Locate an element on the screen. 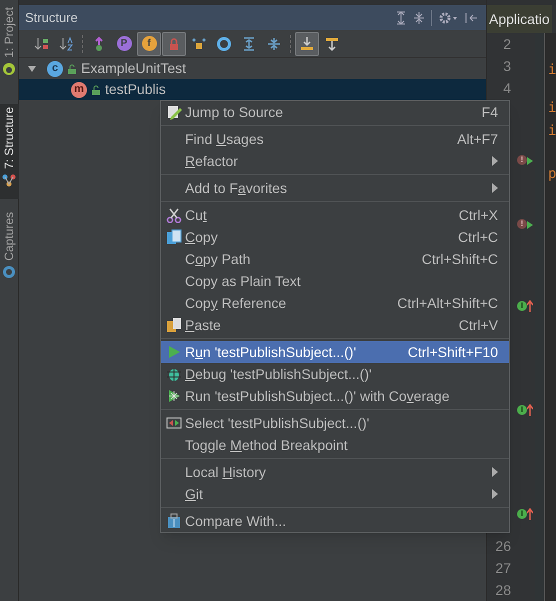  line-number: 27 is located at coordinates (503, 568).